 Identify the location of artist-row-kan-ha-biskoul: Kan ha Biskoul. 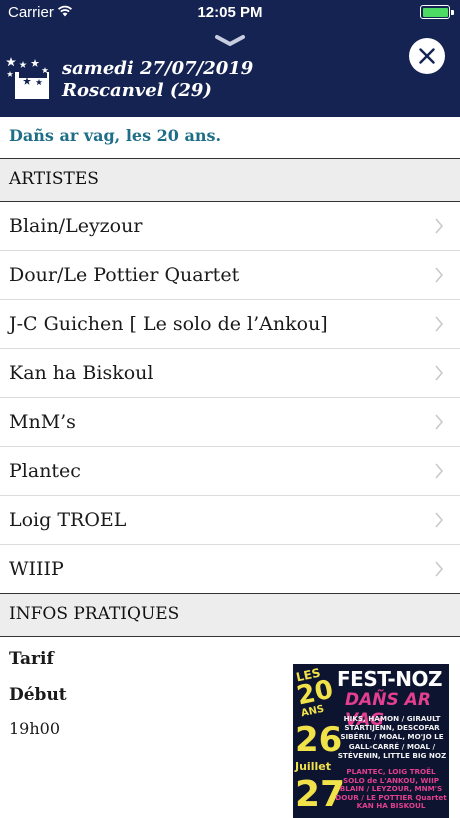
(230, 373).